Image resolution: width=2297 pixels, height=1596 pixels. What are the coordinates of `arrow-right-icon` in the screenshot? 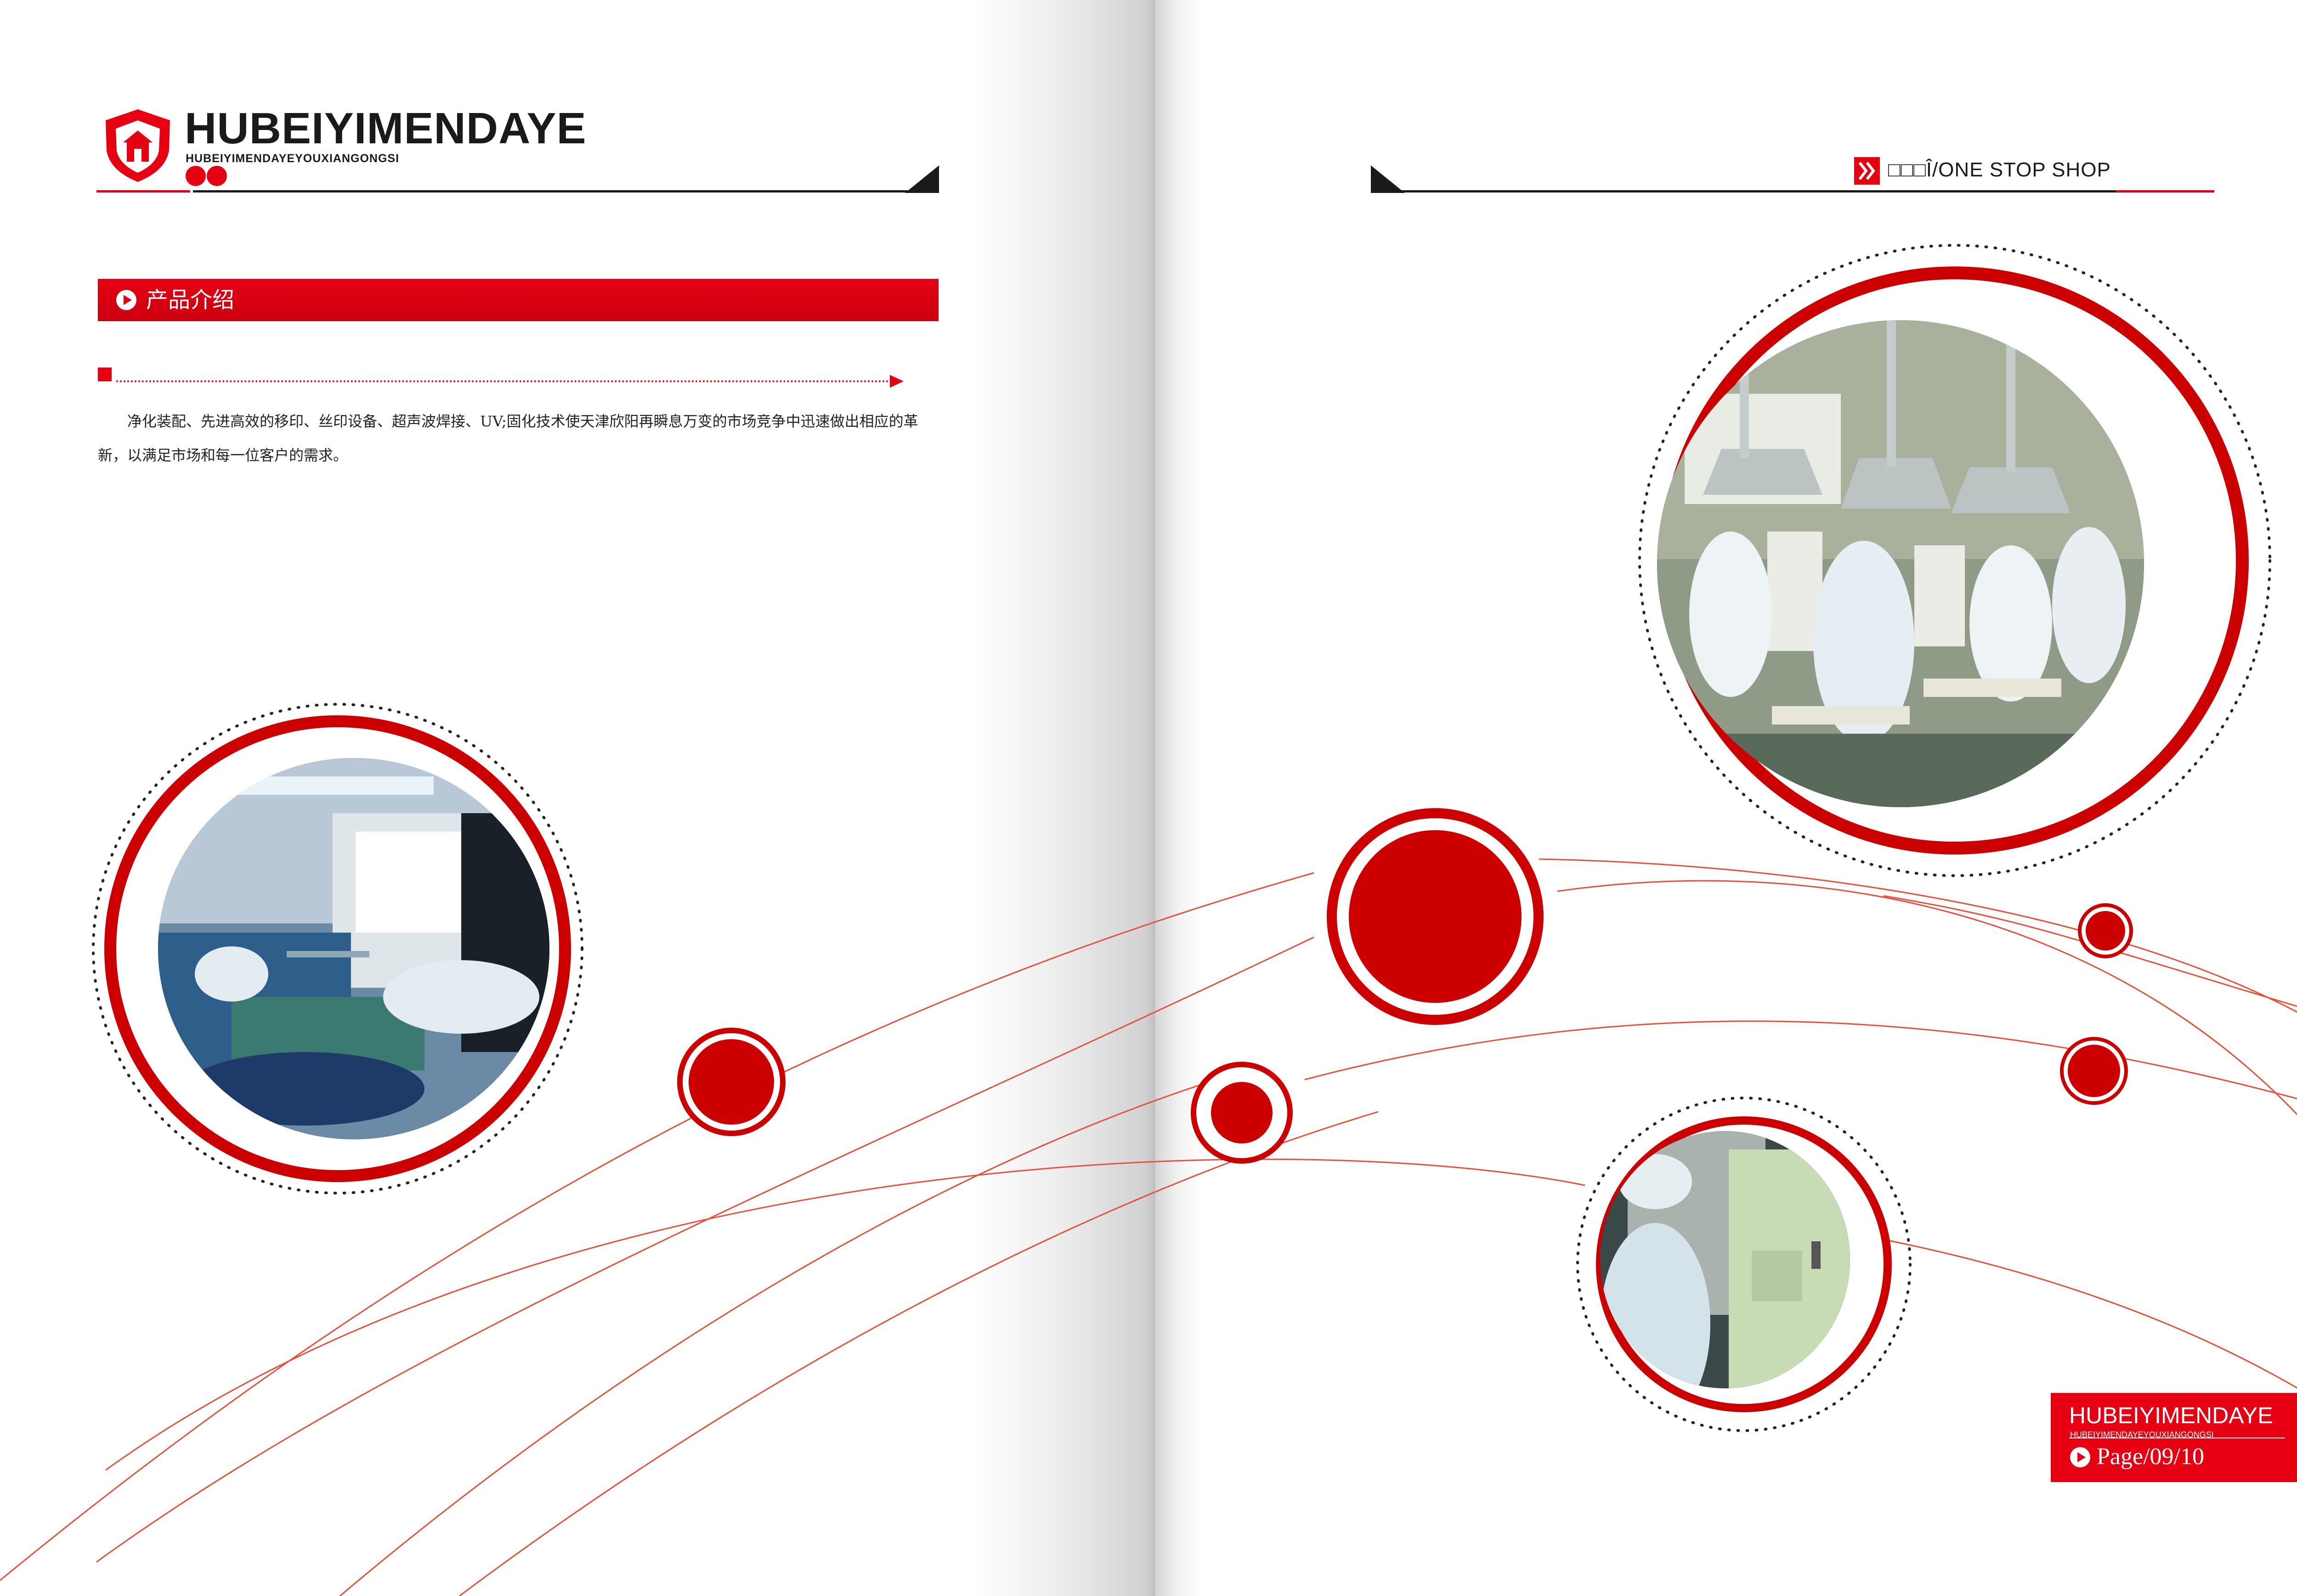 It's located at (897, 381).